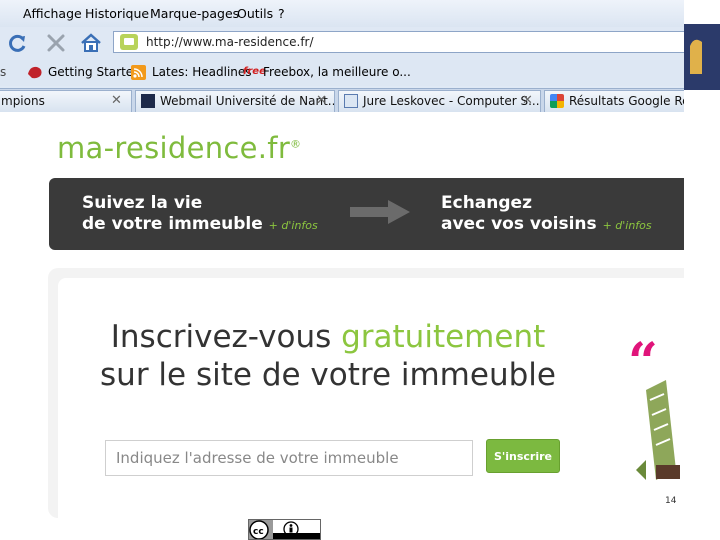  What do you see at coordinates (194, 13) in the screenshot?
I see `menu-marque-pages: Marque-pages` at bounding box center [194, 13].